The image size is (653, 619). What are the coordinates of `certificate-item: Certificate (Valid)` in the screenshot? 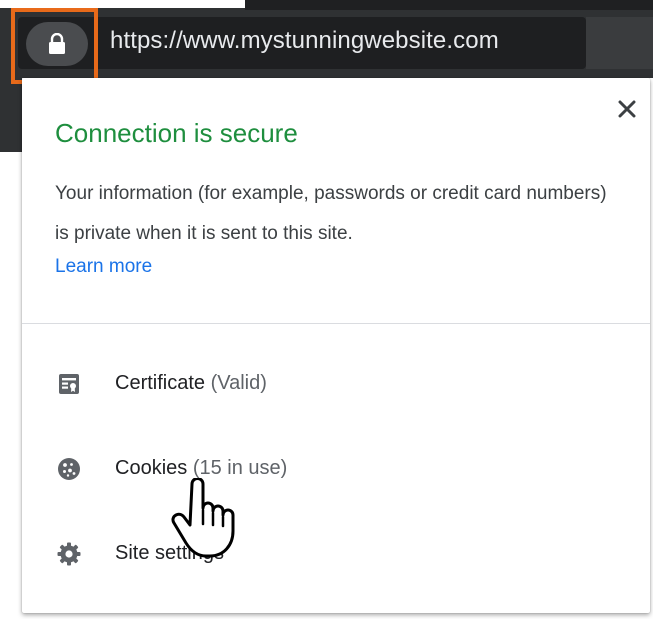 It's located at (336, 383).